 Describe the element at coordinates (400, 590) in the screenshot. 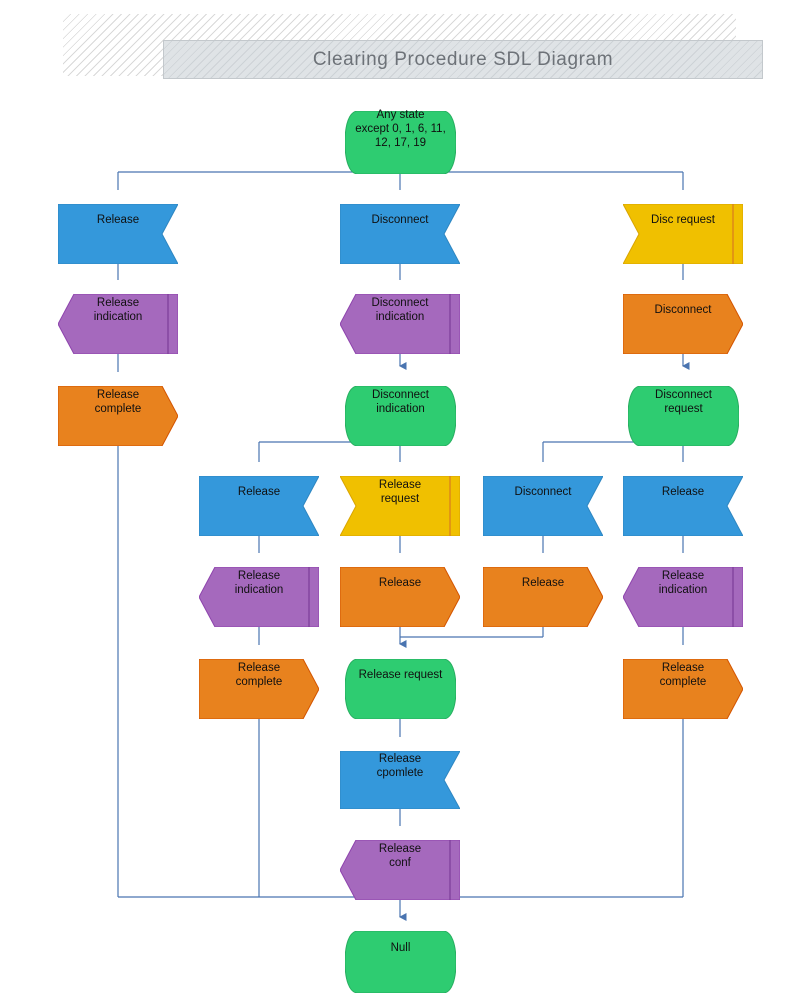

I see `node-release-output-center: Release` at that location.